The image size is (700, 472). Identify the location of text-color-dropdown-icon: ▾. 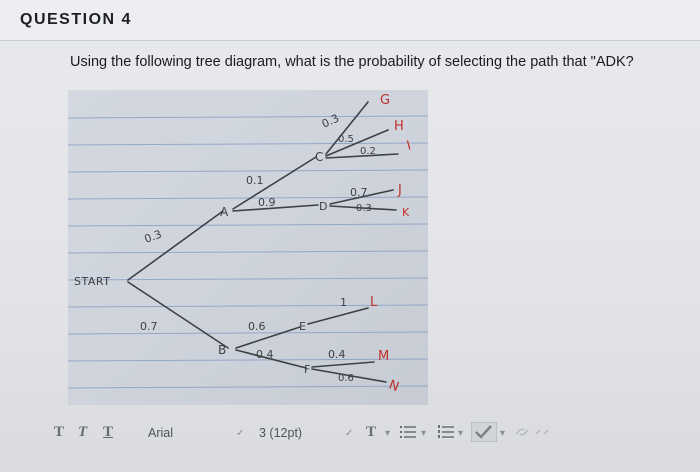
(387, 433).